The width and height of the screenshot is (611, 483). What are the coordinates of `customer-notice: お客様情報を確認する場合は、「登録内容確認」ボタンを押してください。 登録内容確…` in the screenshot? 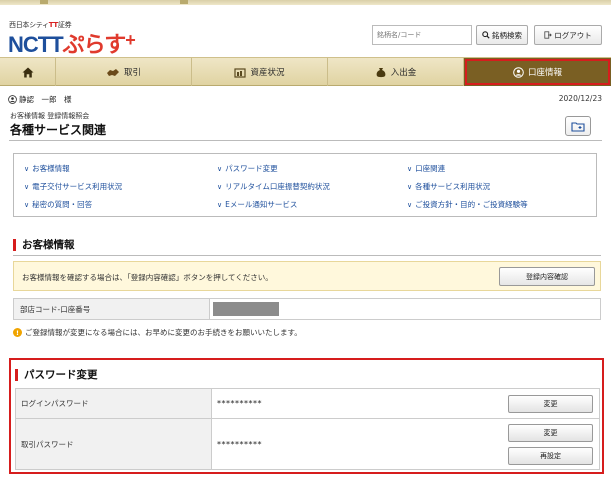 It's located at (307, 276).